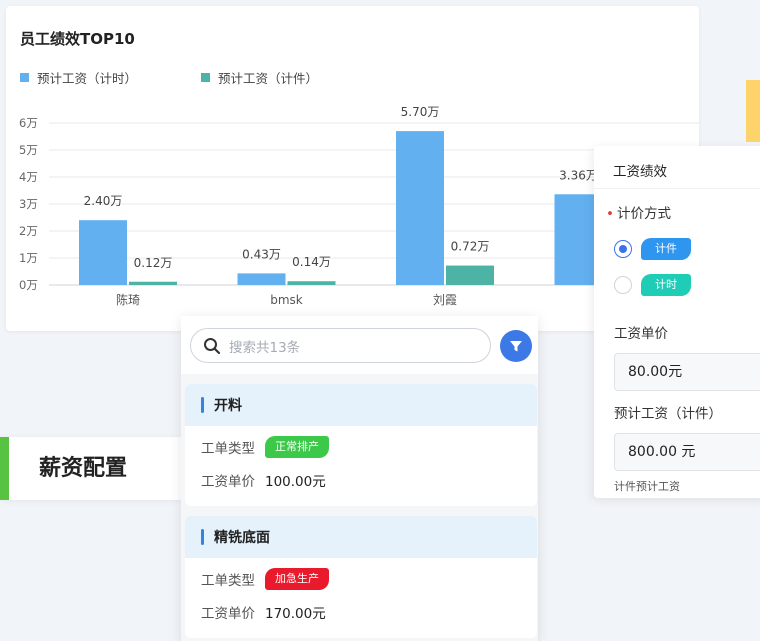 This screenshot has height=641, width=760. What do you see at coordinates (666, 249) in the screenshot?
I see `radio-piece-tag: 计件` at bounding box center [666, 249].